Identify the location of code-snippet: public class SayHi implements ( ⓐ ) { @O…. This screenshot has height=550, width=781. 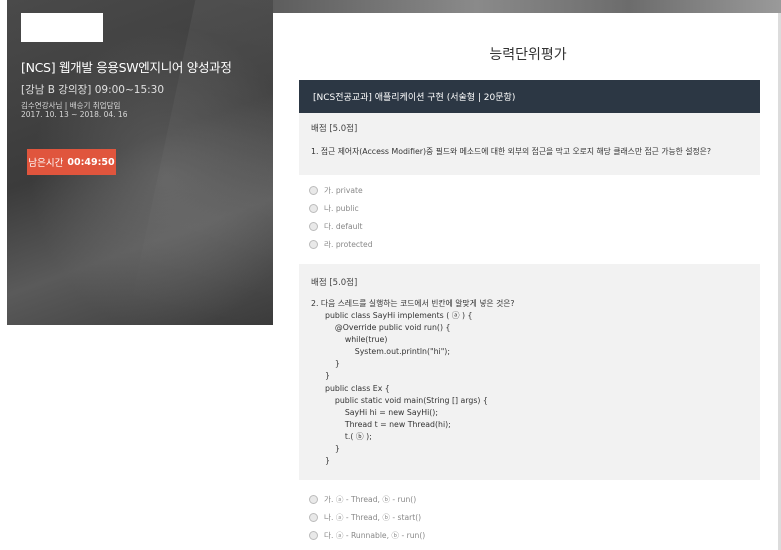
(406, 388).